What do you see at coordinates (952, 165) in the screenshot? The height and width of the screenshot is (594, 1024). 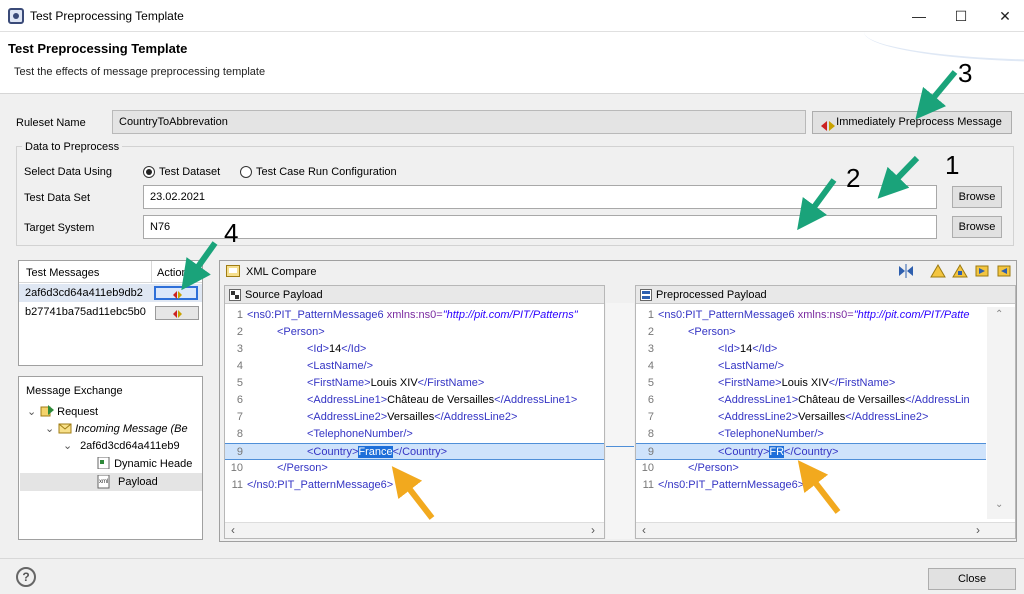 I see `annotation-number-1: 1` at bounding box center [952, 165].